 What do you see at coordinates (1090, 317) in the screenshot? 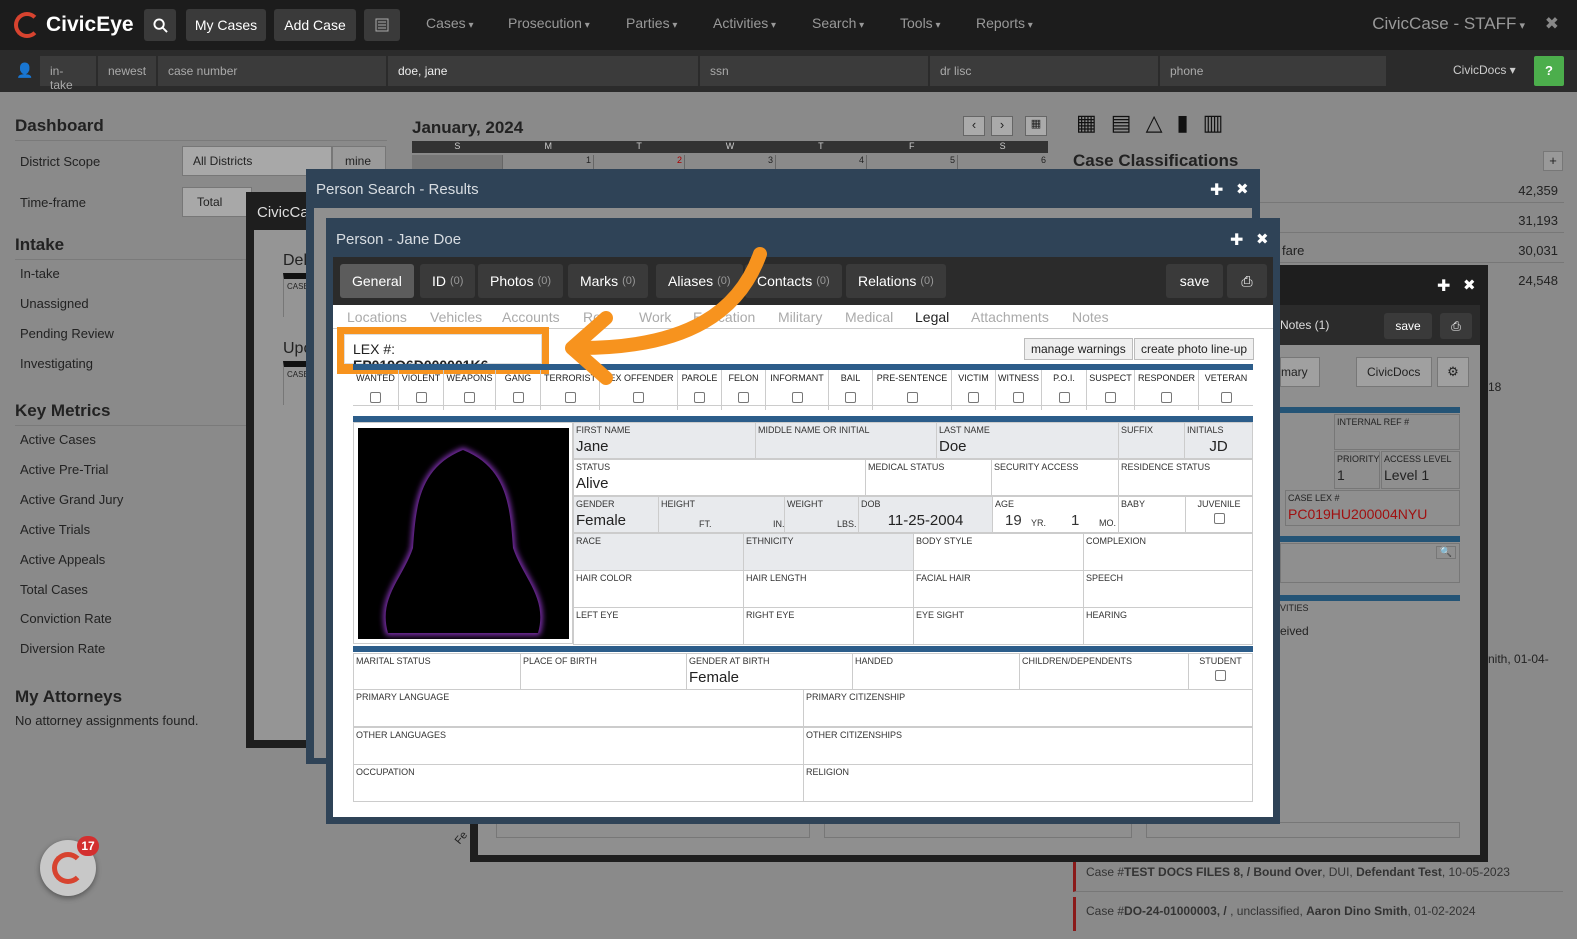
I see `subtab-notes: Notes` at bounding box center [1090, 317].